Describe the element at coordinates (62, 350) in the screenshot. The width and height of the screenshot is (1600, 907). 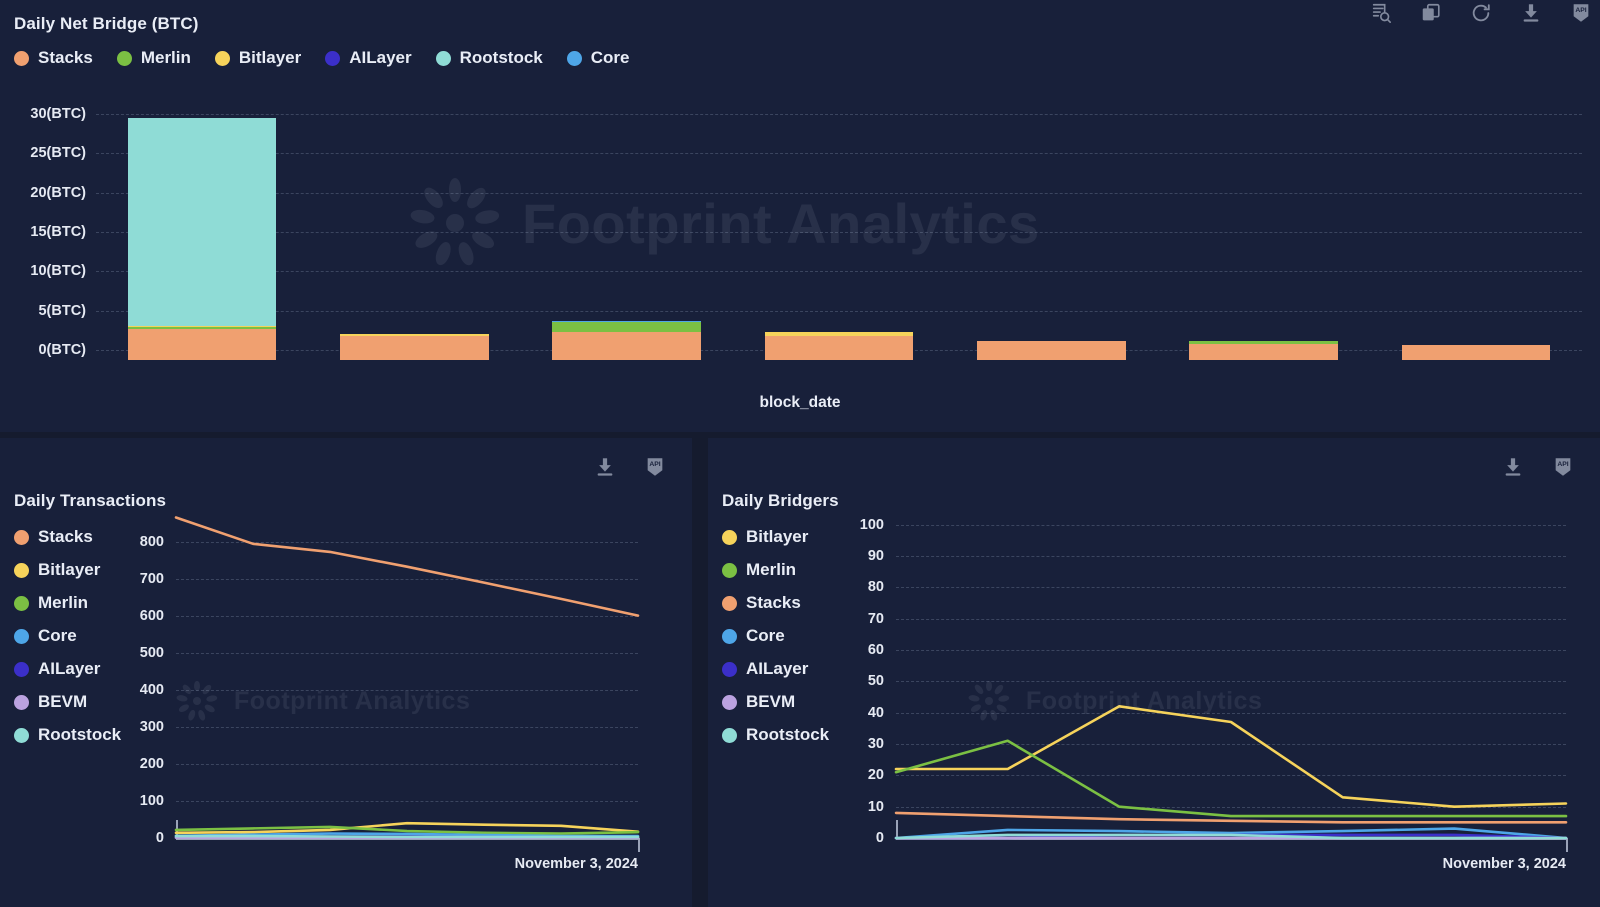
I see `y-axis-tick: 0(BTC)` at that location.